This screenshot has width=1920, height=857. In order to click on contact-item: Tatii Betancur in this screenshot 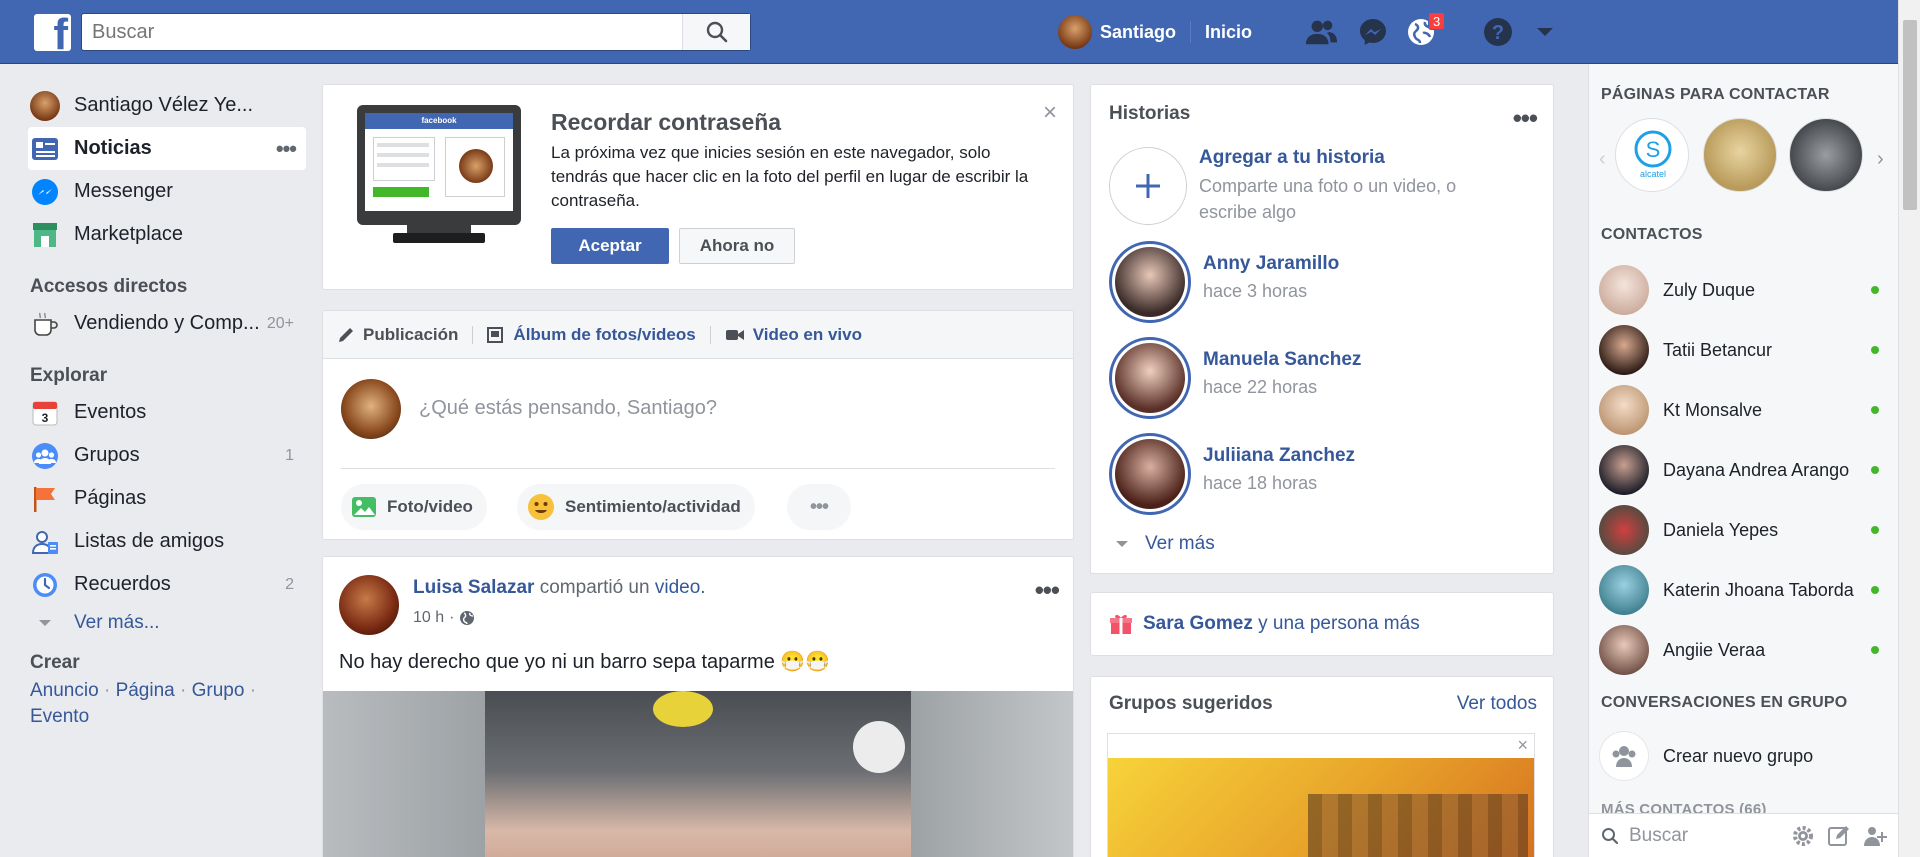, I will do `click(1744, 350)`.